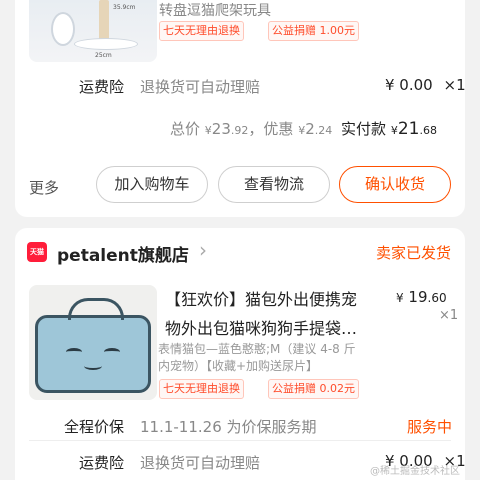 Image resolution: width=480 pixels, height=480 pixels. I want to click on price-dec: .60, so click(437, 298).